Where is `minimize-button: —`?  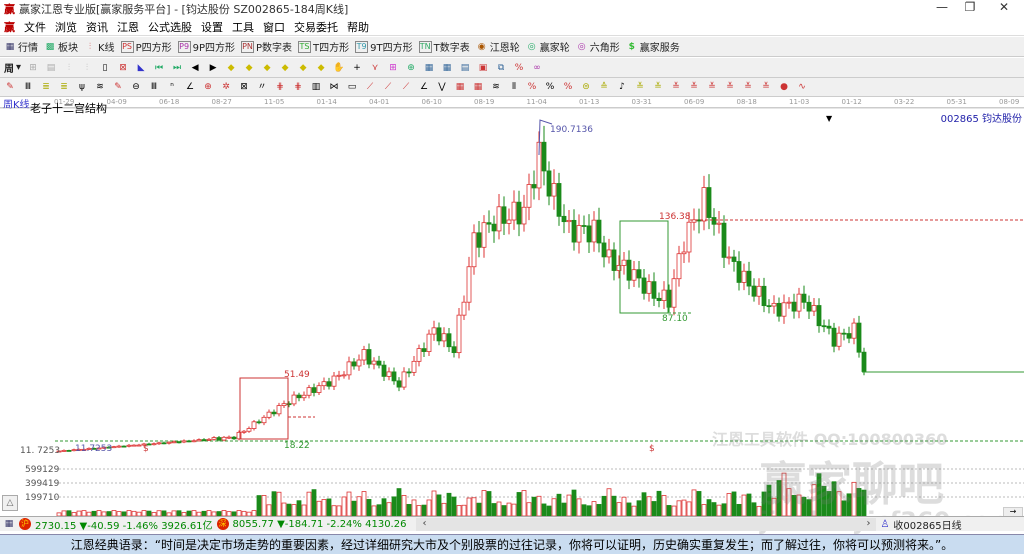 minimize-button: — is located at coordinates (942, 8).